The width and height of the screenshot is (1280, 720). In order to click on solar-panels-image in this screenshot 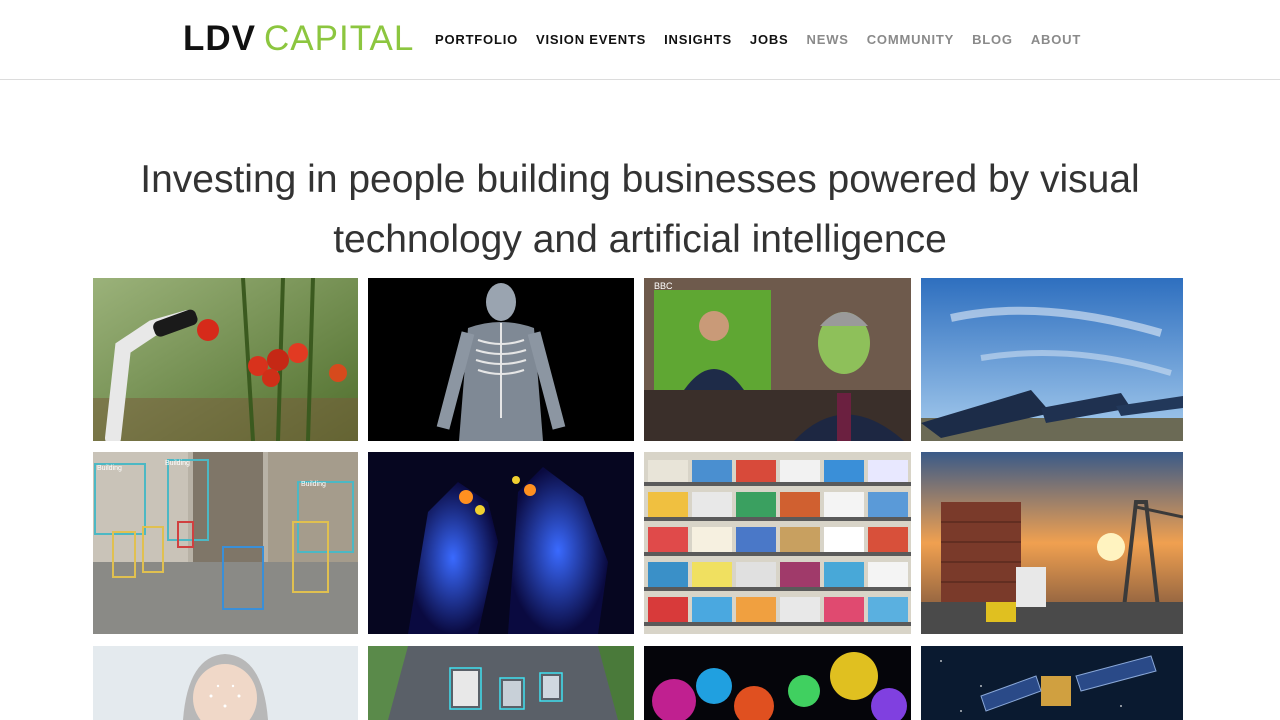, I will do `click(1052, 359)`.